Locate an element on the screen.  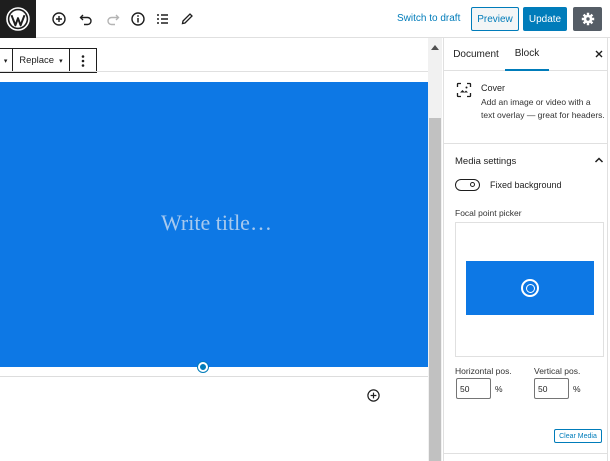
media-settings-title: Media settings is located at coordinates (486, 161).